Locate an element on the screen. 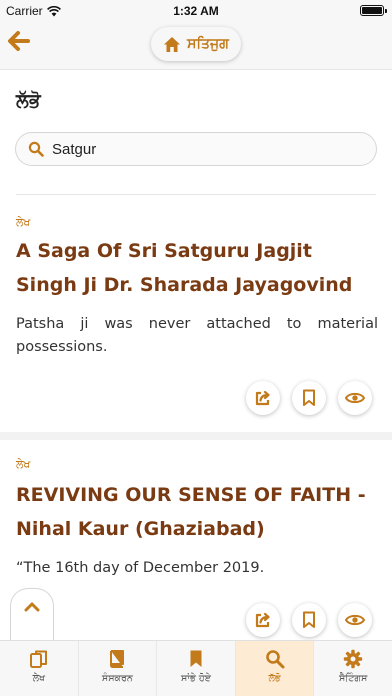  tab-label: ਸਾਂਭੇ ਹੋਏ is located at coordinates (195, 678).